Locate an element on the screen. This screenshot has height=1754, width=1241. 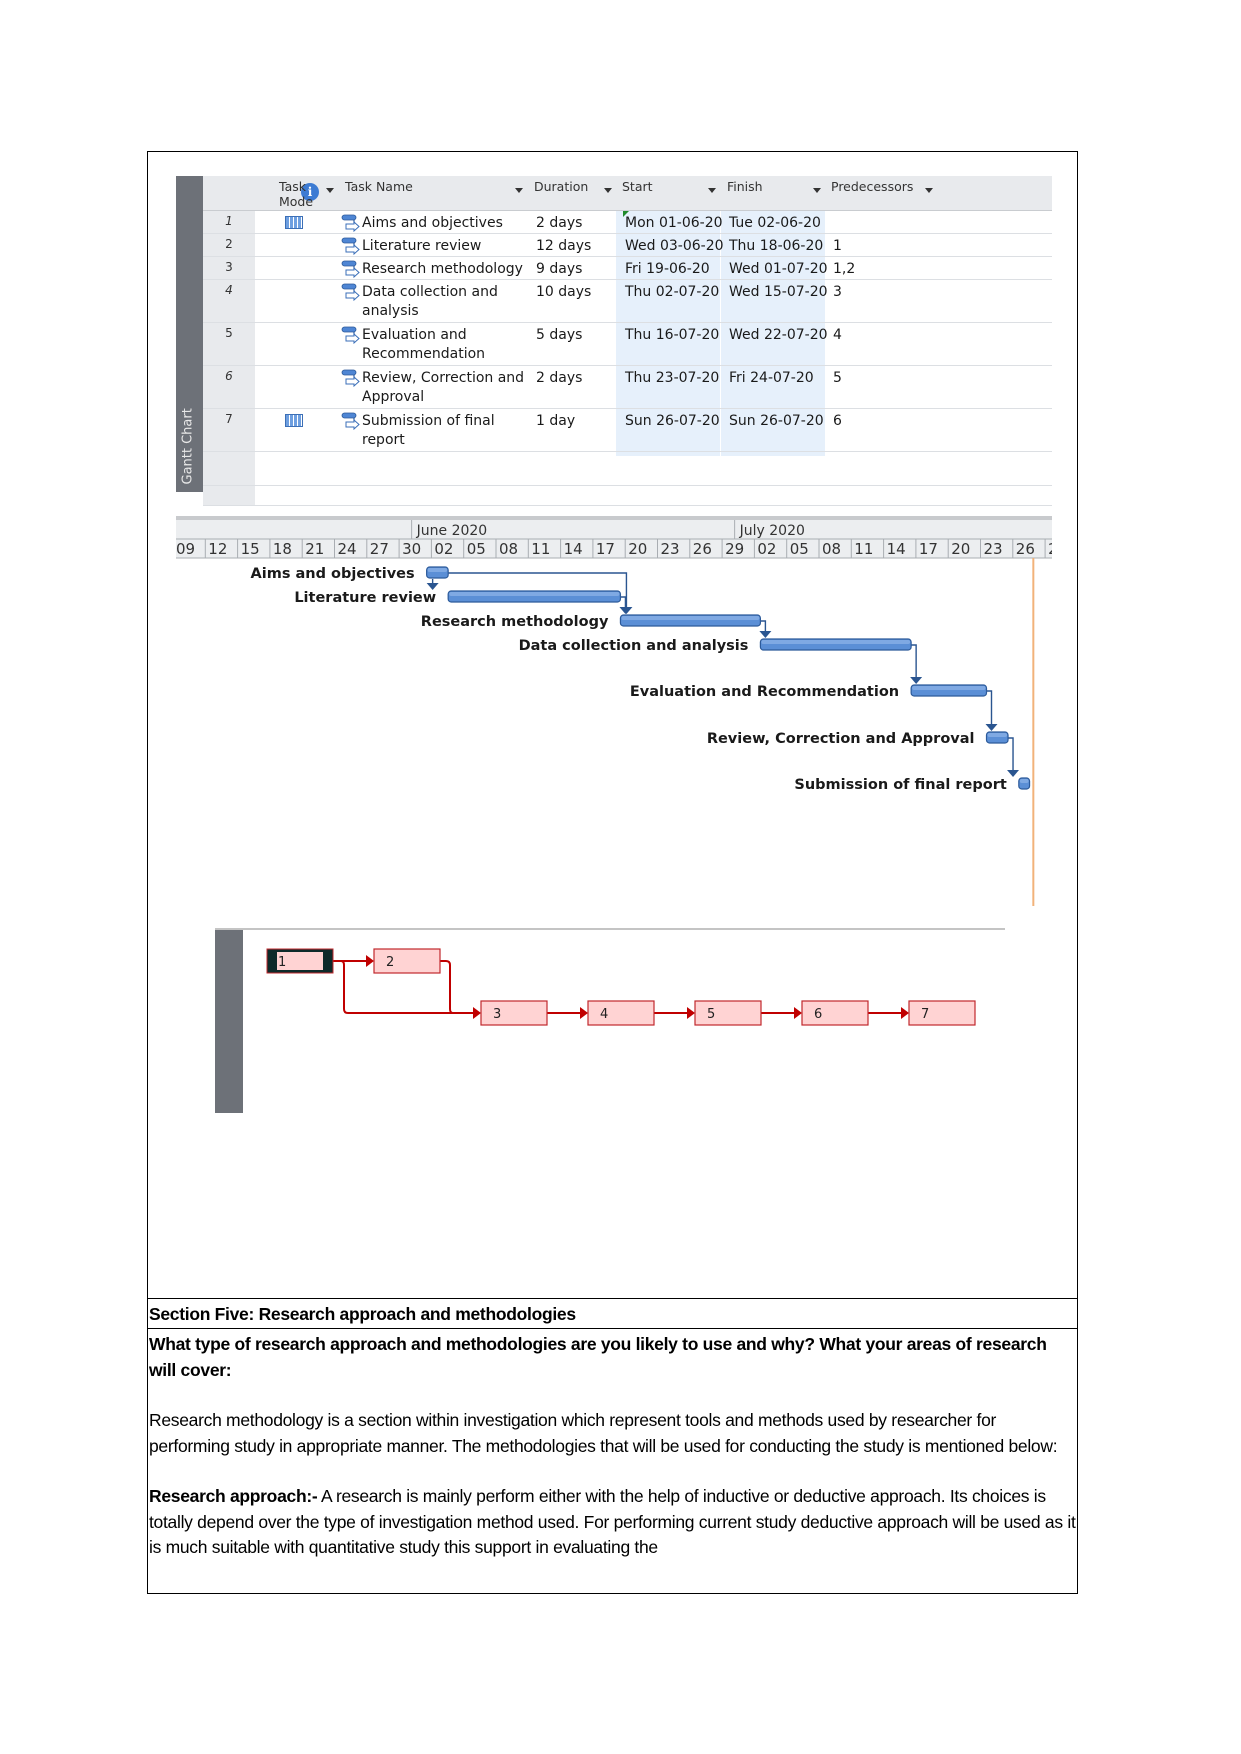
finish-cell: Tue 02-06-20 is located at coordinates (775, 223).